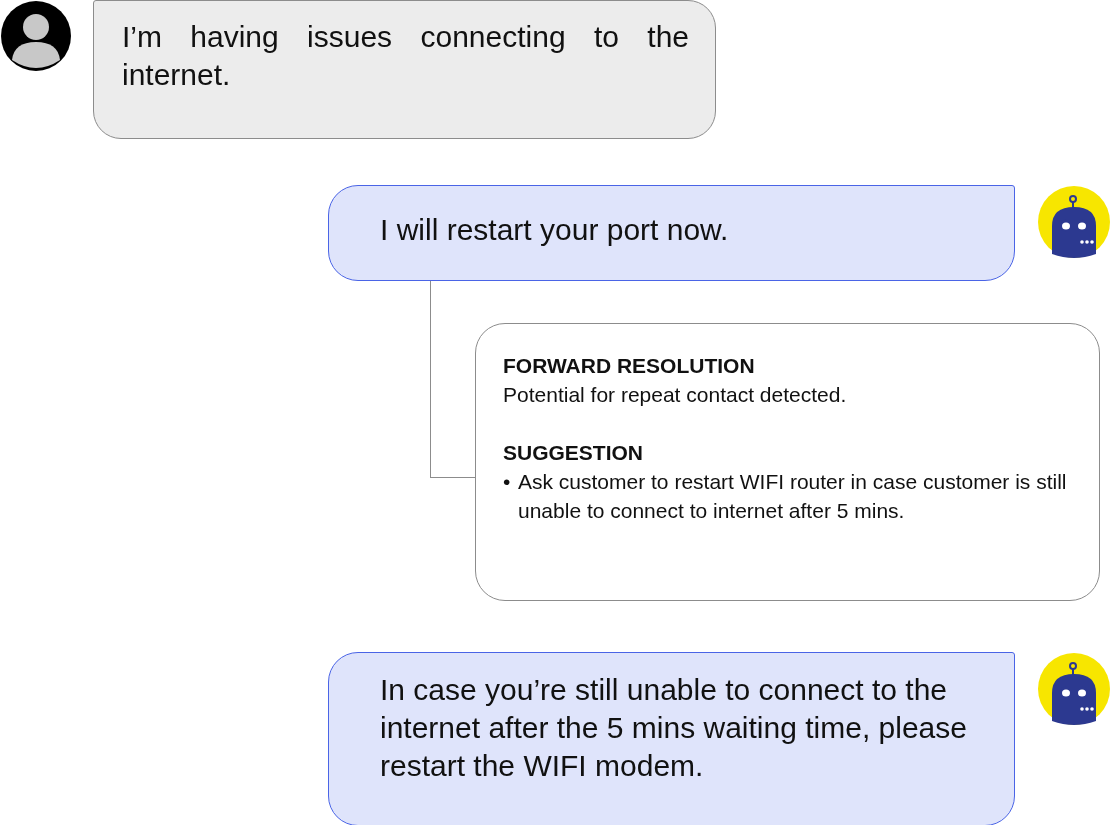 This screenshot has height=825, width=1111. Describe the element at coordinates (574, 453) in the screenshot. I see `section-heading: SUGGESTION` at that location.